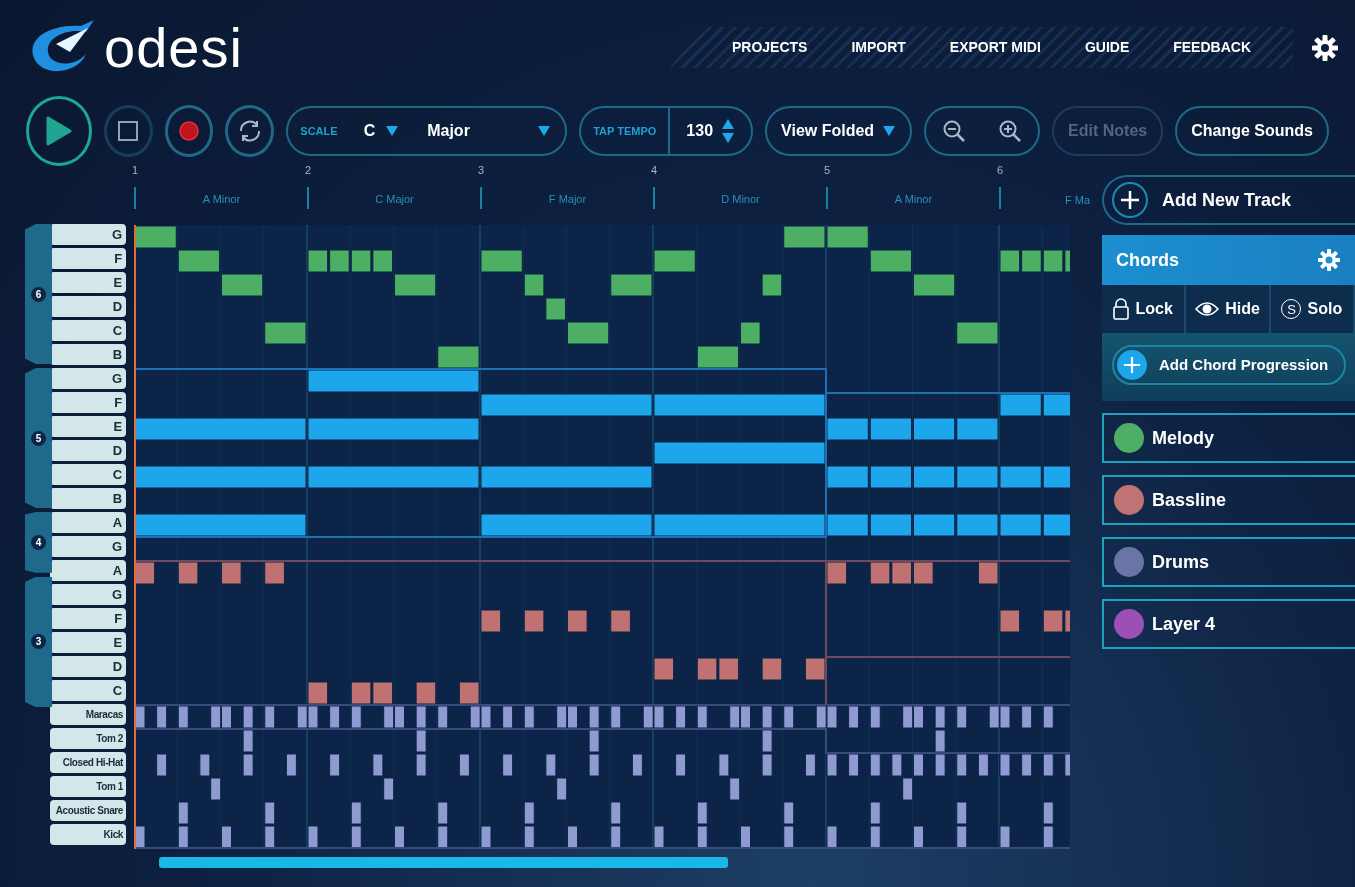 Image resolution: width=1355 pixels, height=887 pixels. I want to click on stop-button, so click(128, 131).